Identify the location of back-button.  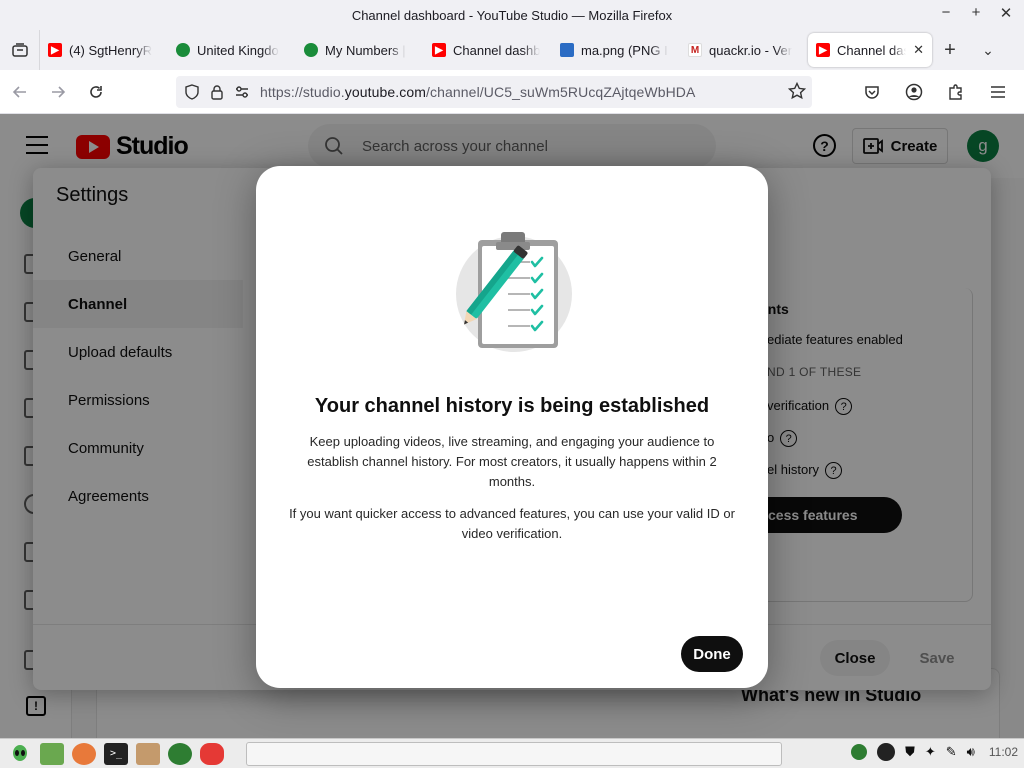
(20, 92).